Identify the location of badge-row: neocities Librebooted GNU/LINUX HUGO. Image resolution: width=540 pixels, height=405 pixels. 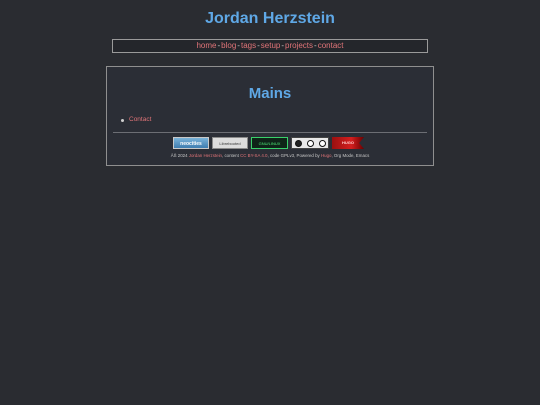
(268, 143).